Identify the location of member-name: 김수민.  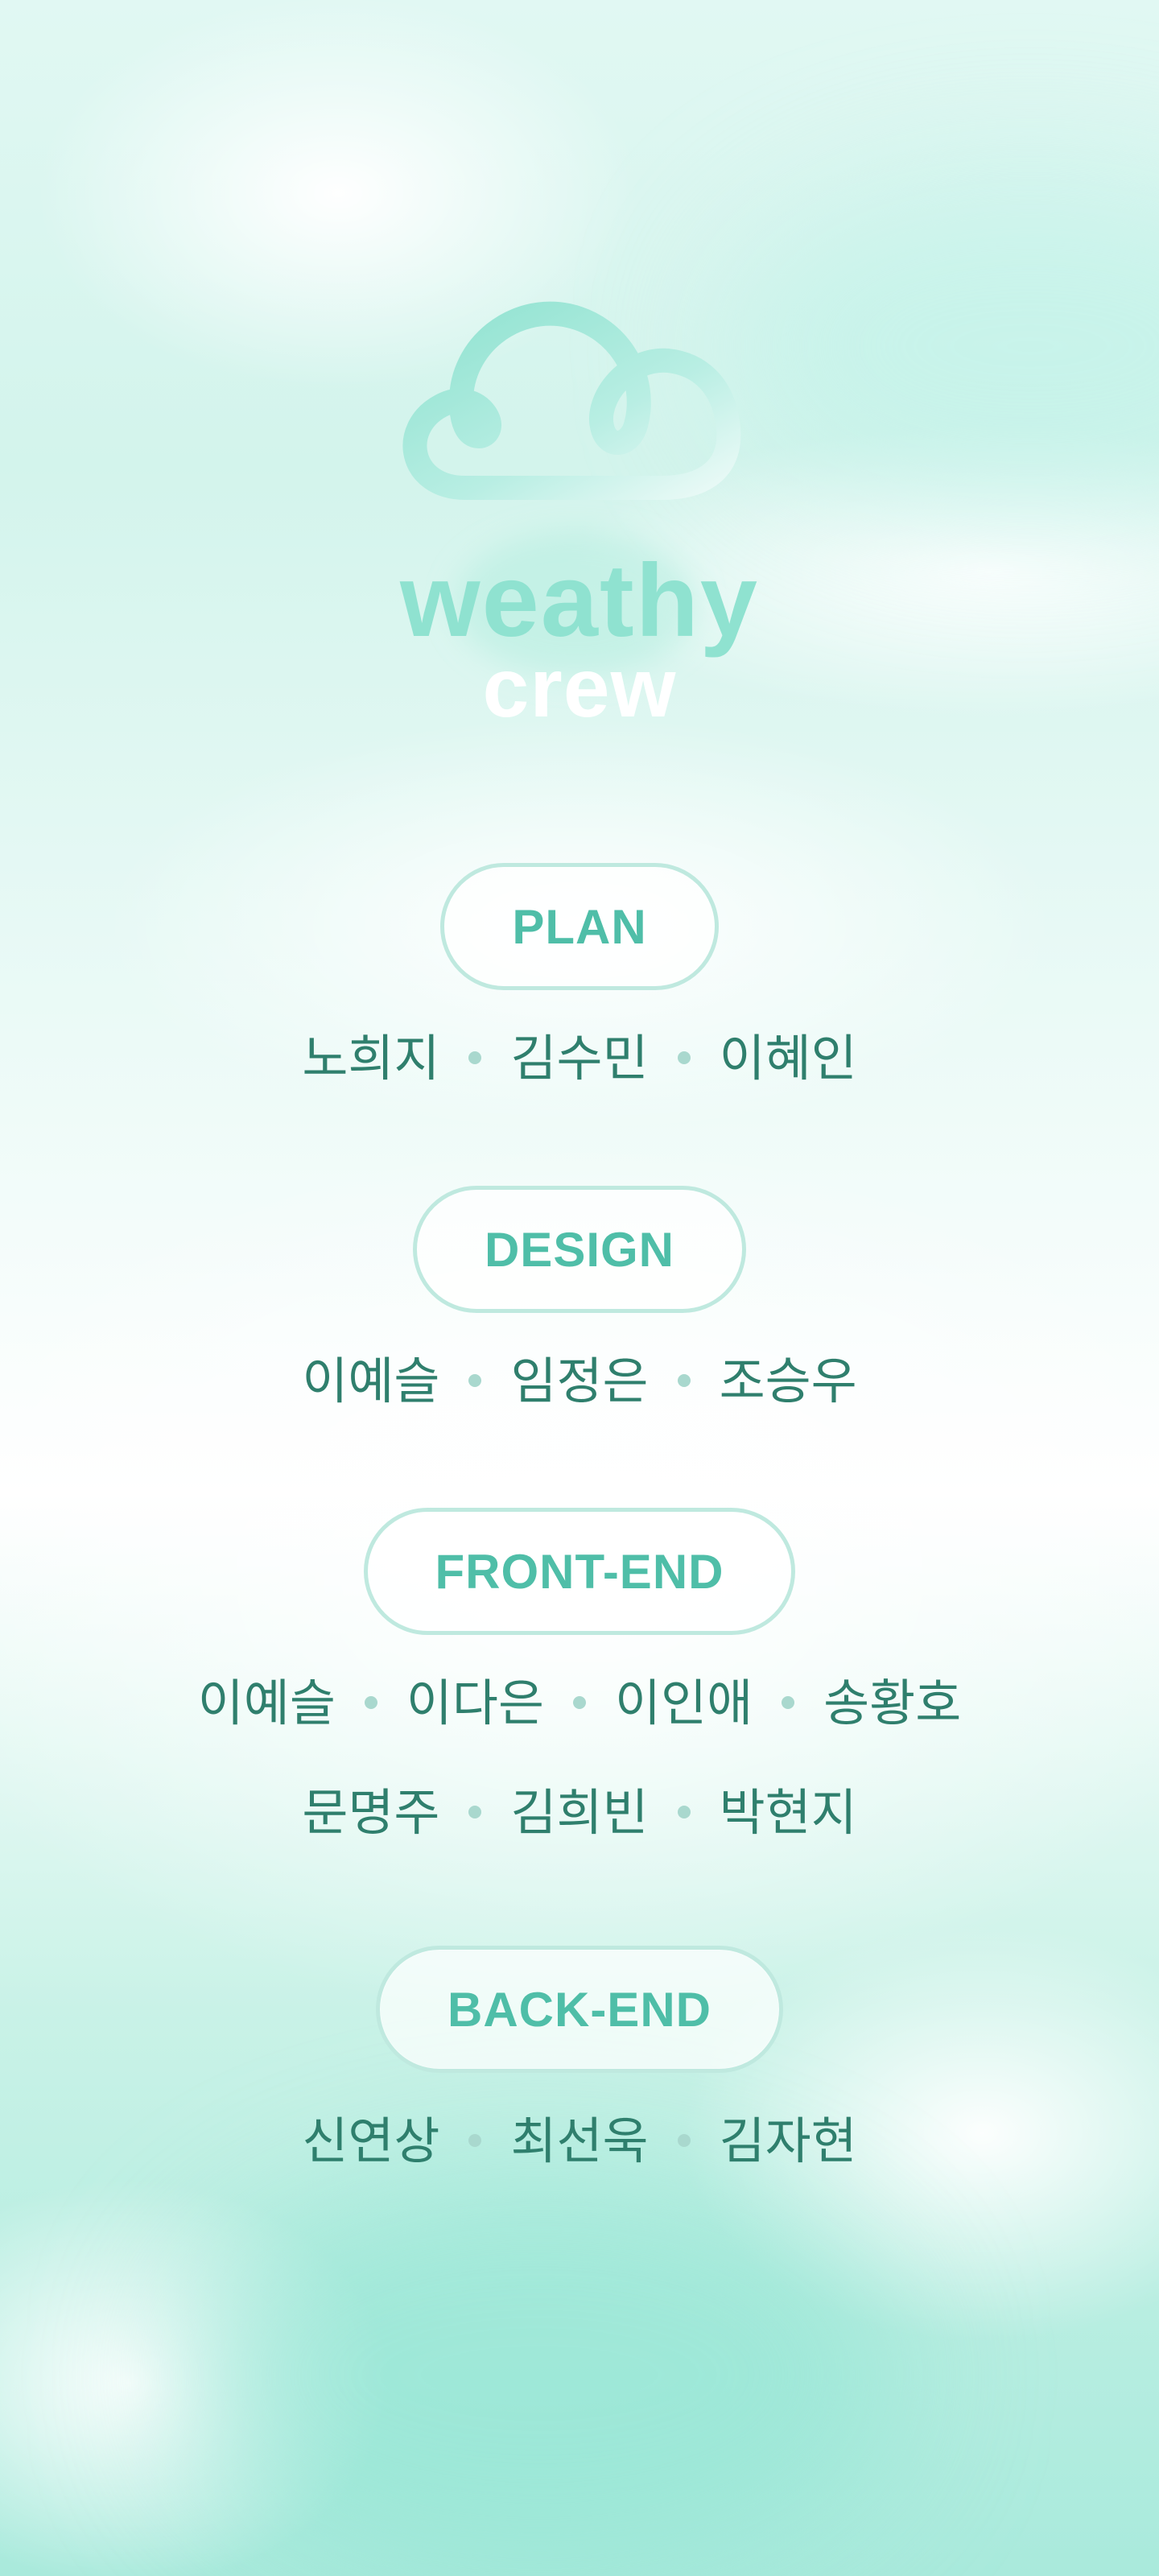
(579, 1058).